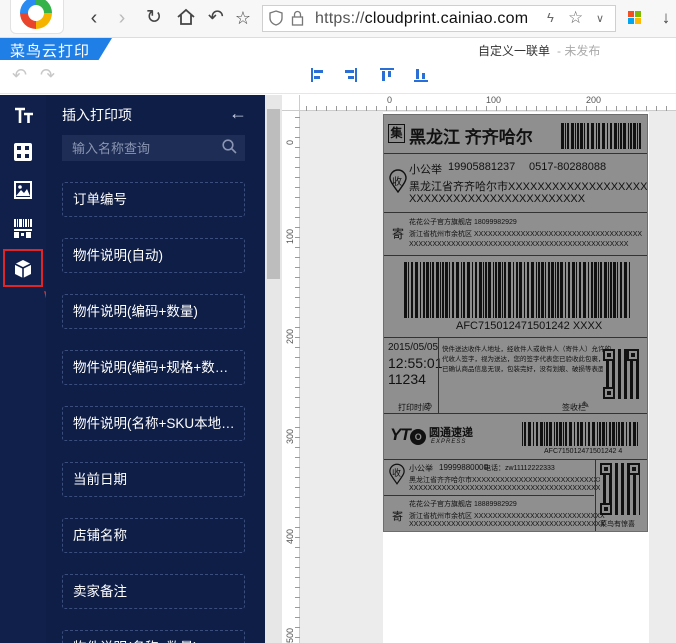 The image size is (676, 643). I want to click on tool-rail, so click(23, 369).